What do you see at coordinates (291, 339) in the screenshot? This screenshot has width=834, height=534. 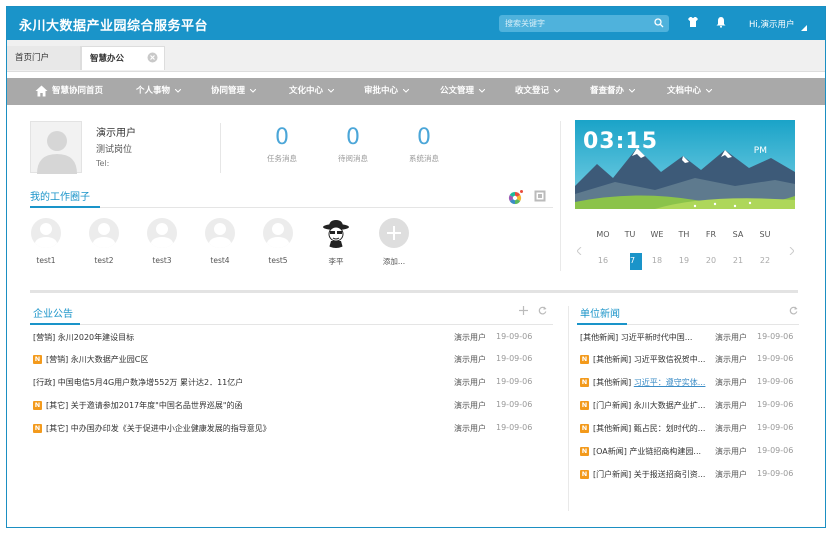 I see `announcement-row: [营销] 永川2020年建设目标 演示用户 19-09-06` at bounding box center [291, 339].